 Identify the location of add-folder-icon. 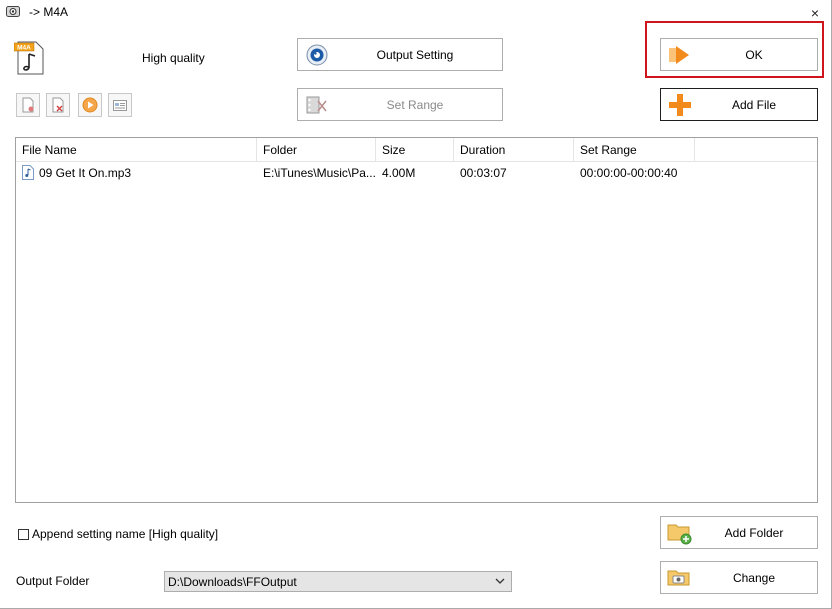
(679, 534).